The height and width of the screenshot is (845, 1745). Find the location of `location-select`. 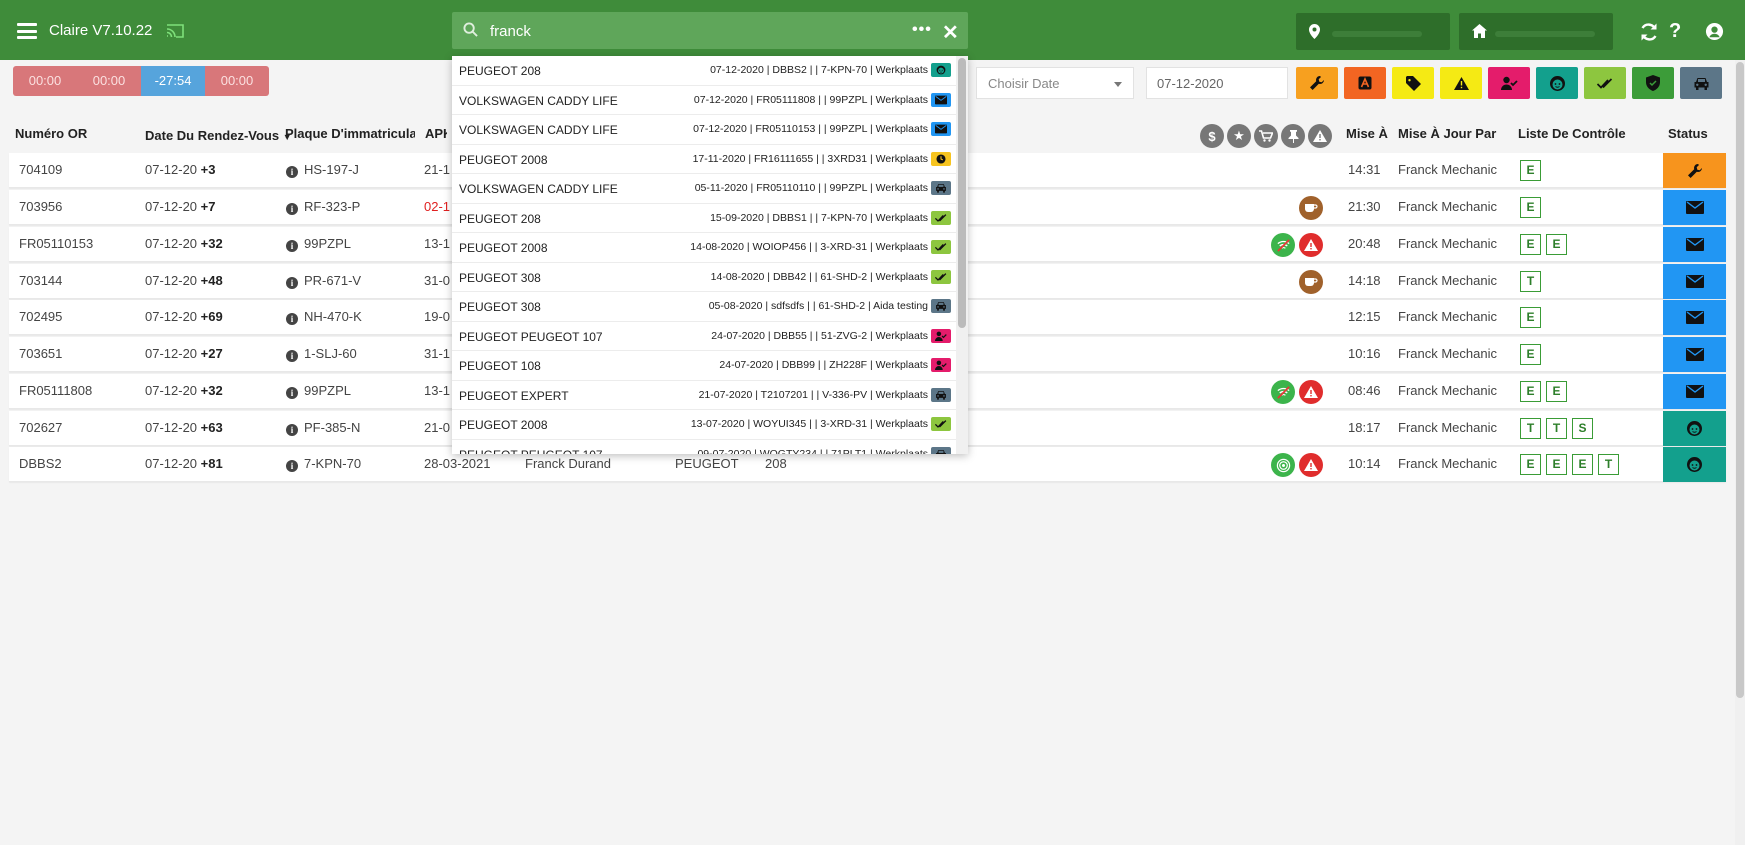

location-select is located at coordinates (1373, 31).